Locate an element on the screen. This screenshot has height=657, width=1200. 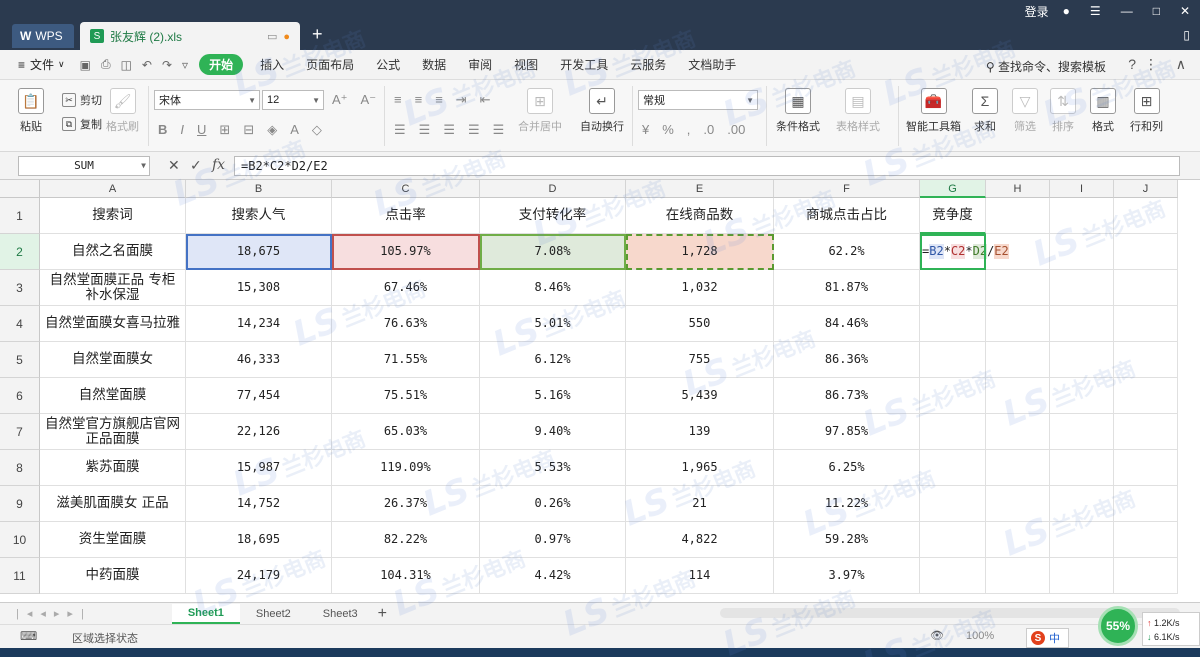
value-cell: 84.46% is located at coordinates (847, 324).